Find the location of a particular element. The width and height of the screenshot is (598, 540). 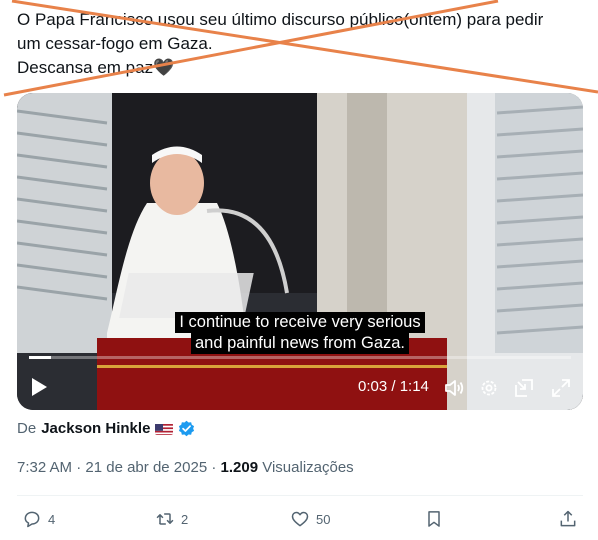

views-label: Visualizações is located at coordinates (308, 467).